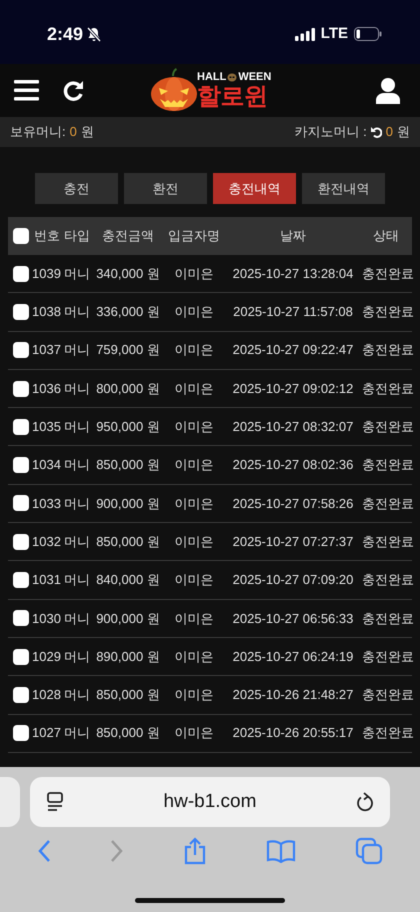 The height and width of the screenshot is (912, 420). Describe the element at coordinates (47, 312) in the screenshot. I see `table-cell-text: 1038` at that location.